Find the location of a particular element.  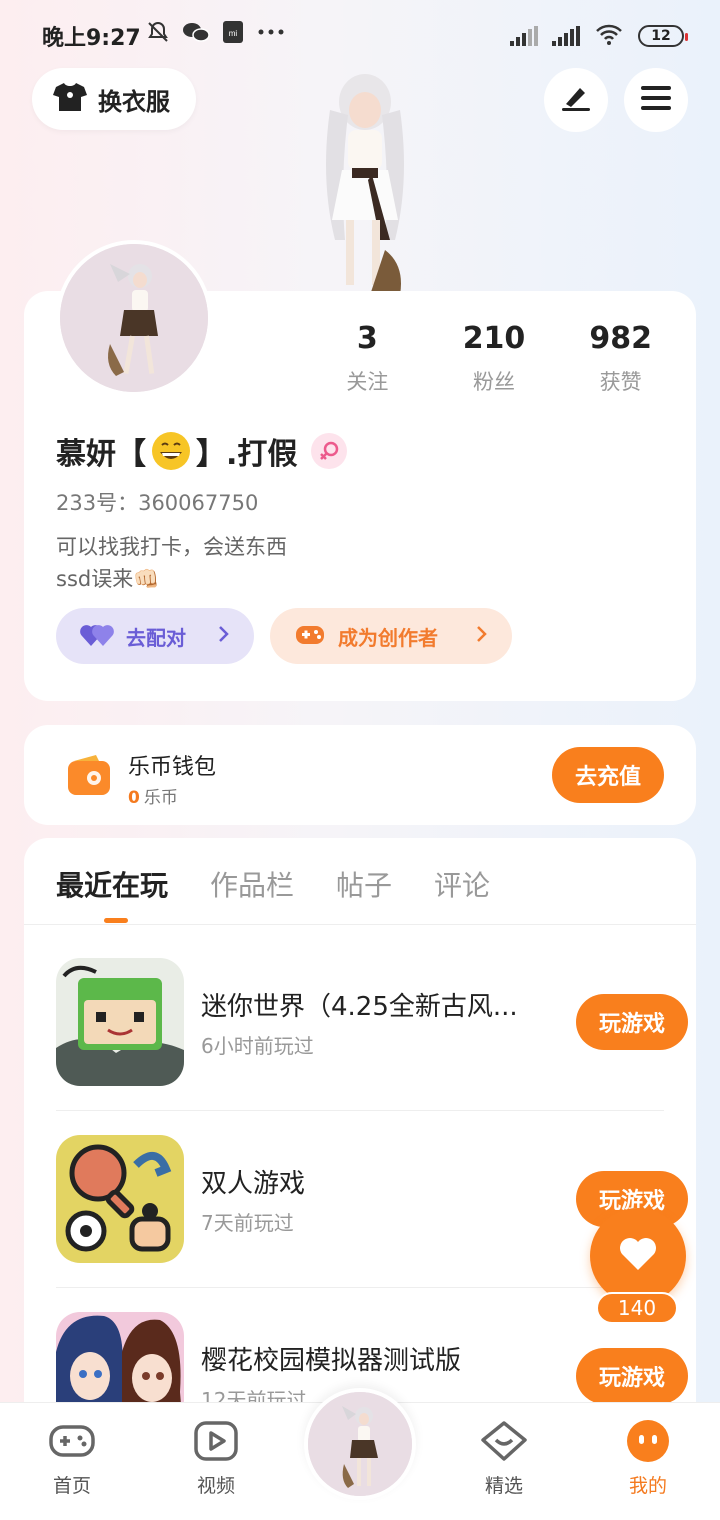

stat-label: 关注 is located at coordinates (367, 382).